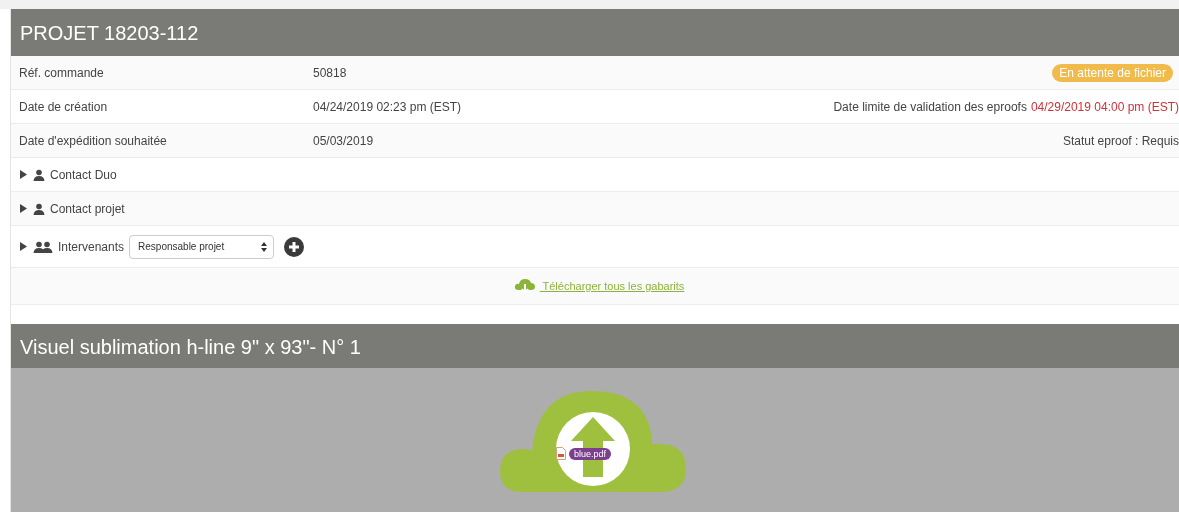  I want to click on people-icon, so click(43, 246).